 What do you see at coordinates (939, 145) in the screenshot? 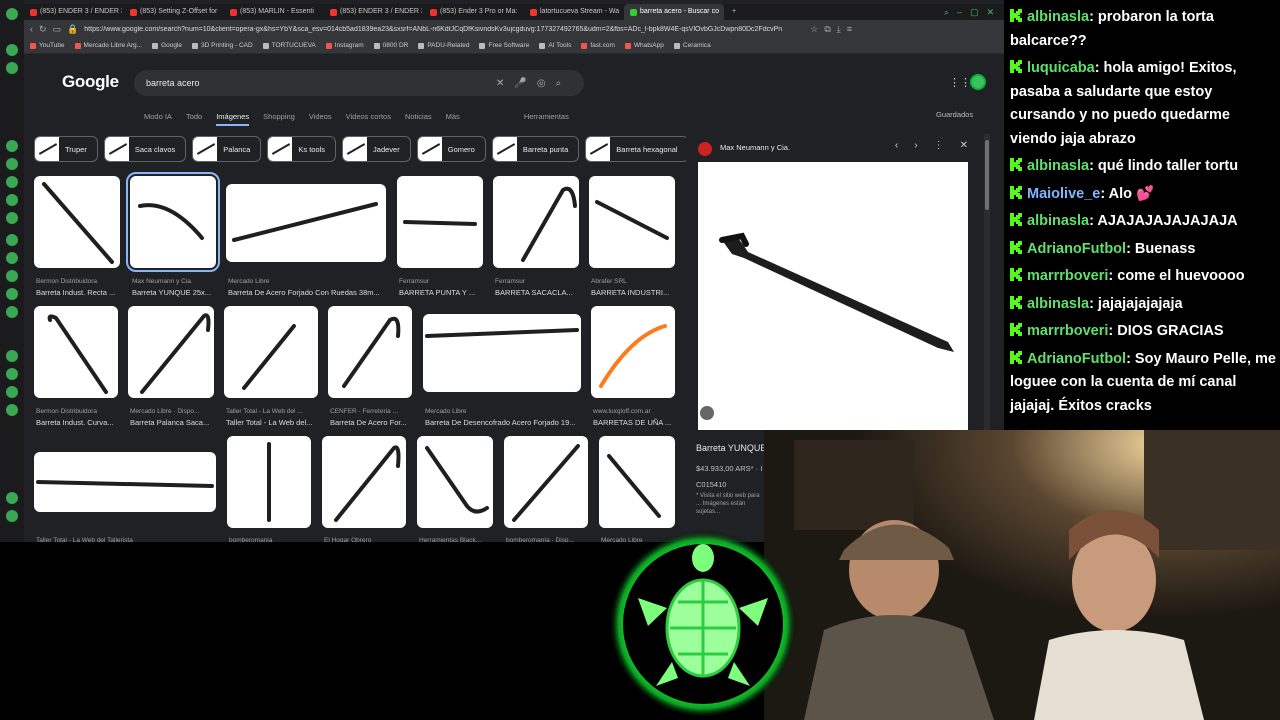
I see `more-options-icon: ⋮` at bounding box center [939, 145].